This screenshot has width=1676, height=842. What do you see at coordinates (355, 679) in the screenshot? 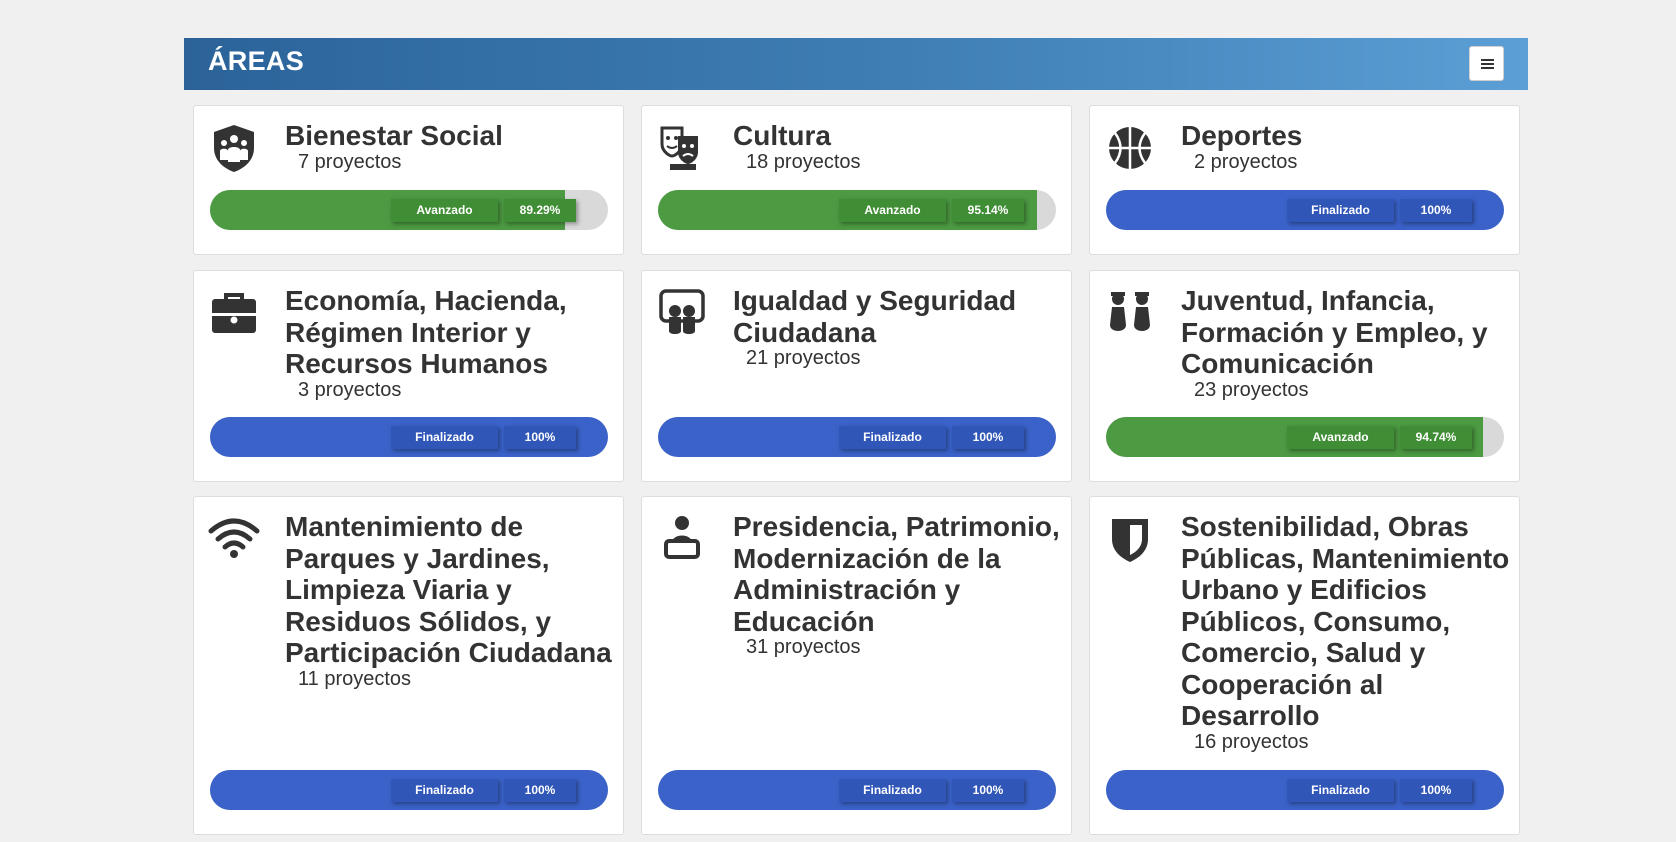
I see `project-count: 11 proyectos` at bounding box center [355, 679].